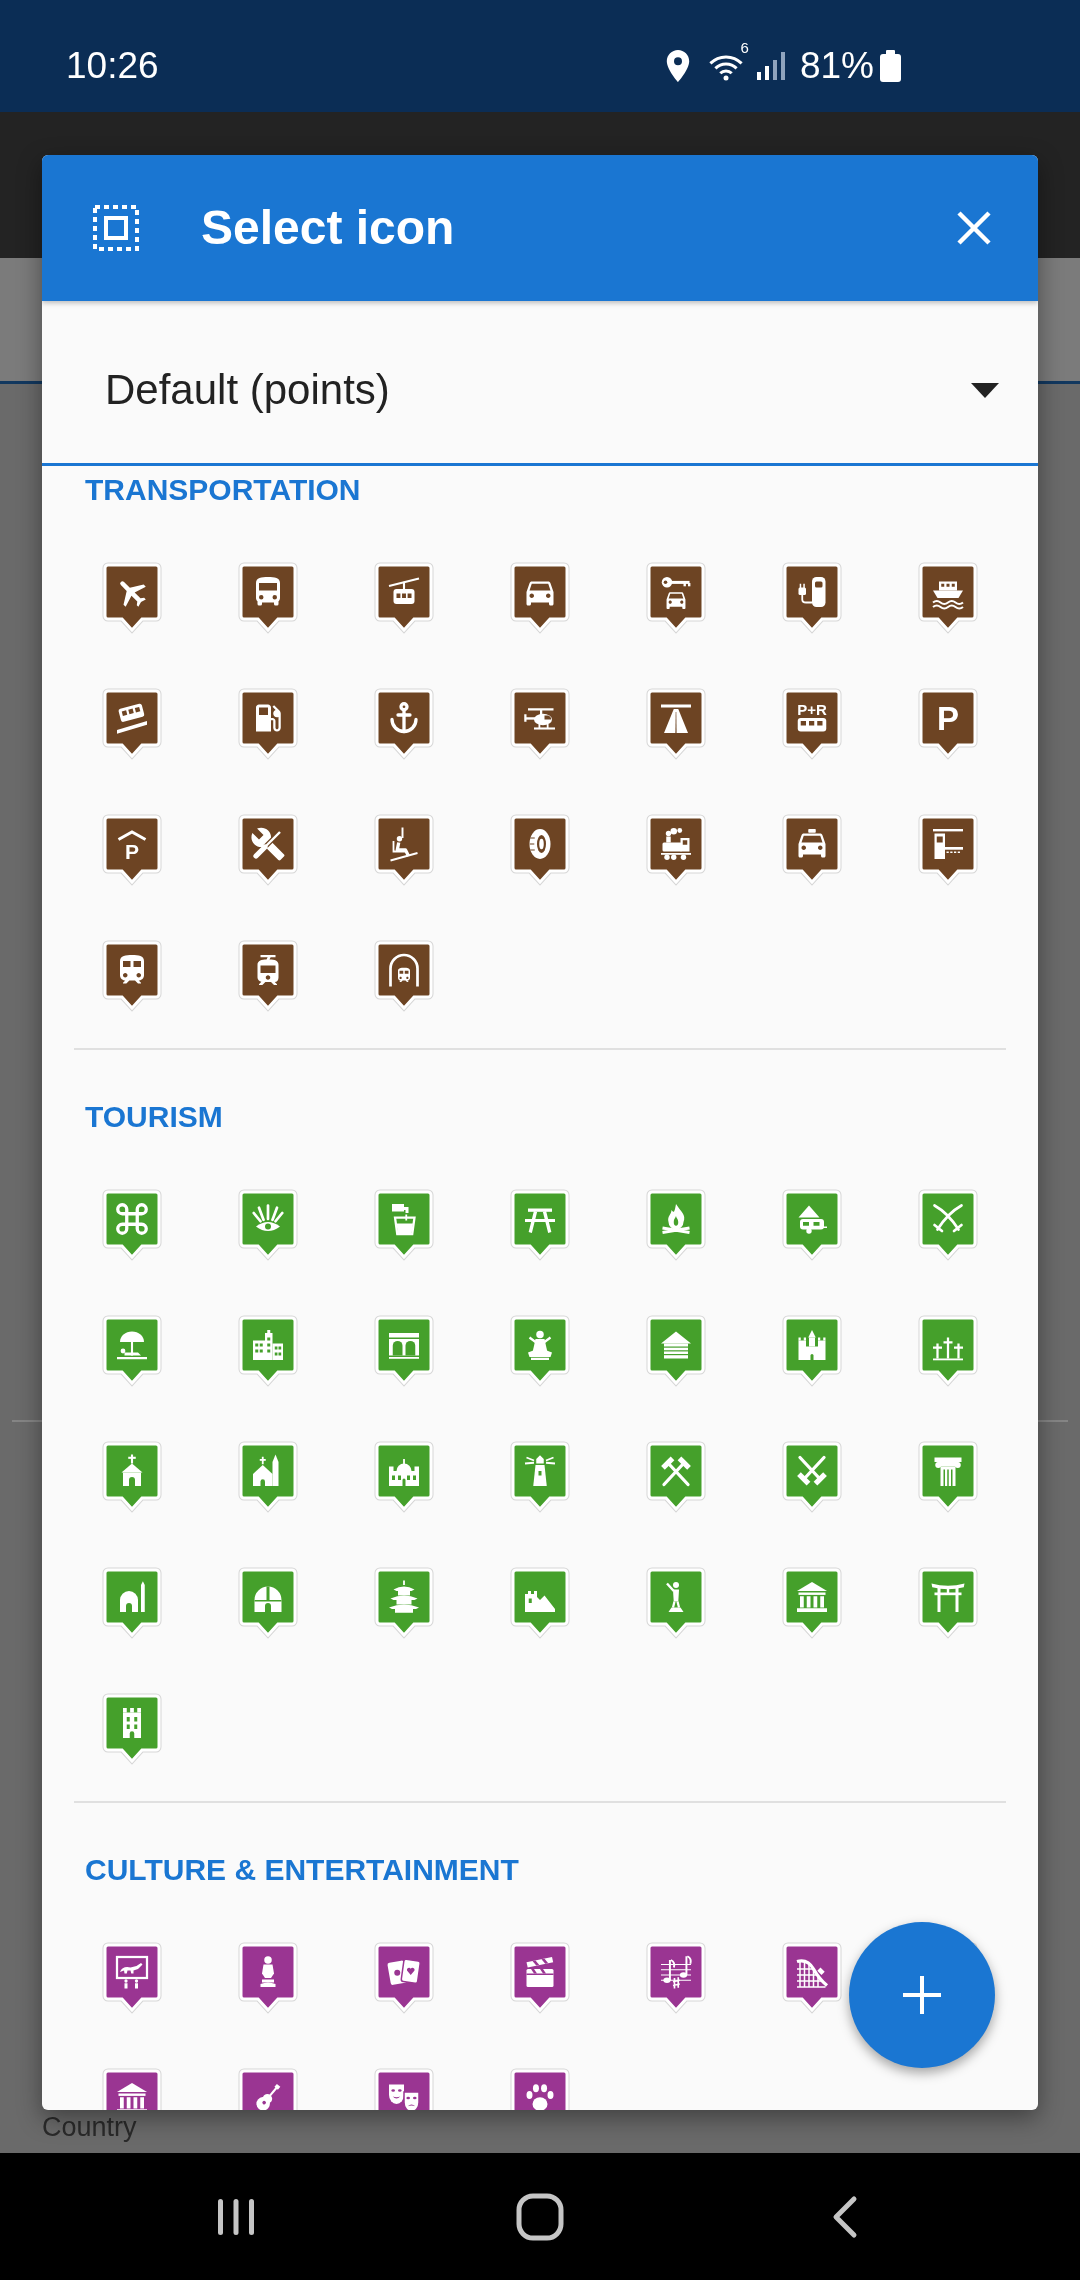 This screenshot has width=1080, height=2280. I want to click on key-car-icon, so click(676, 598).